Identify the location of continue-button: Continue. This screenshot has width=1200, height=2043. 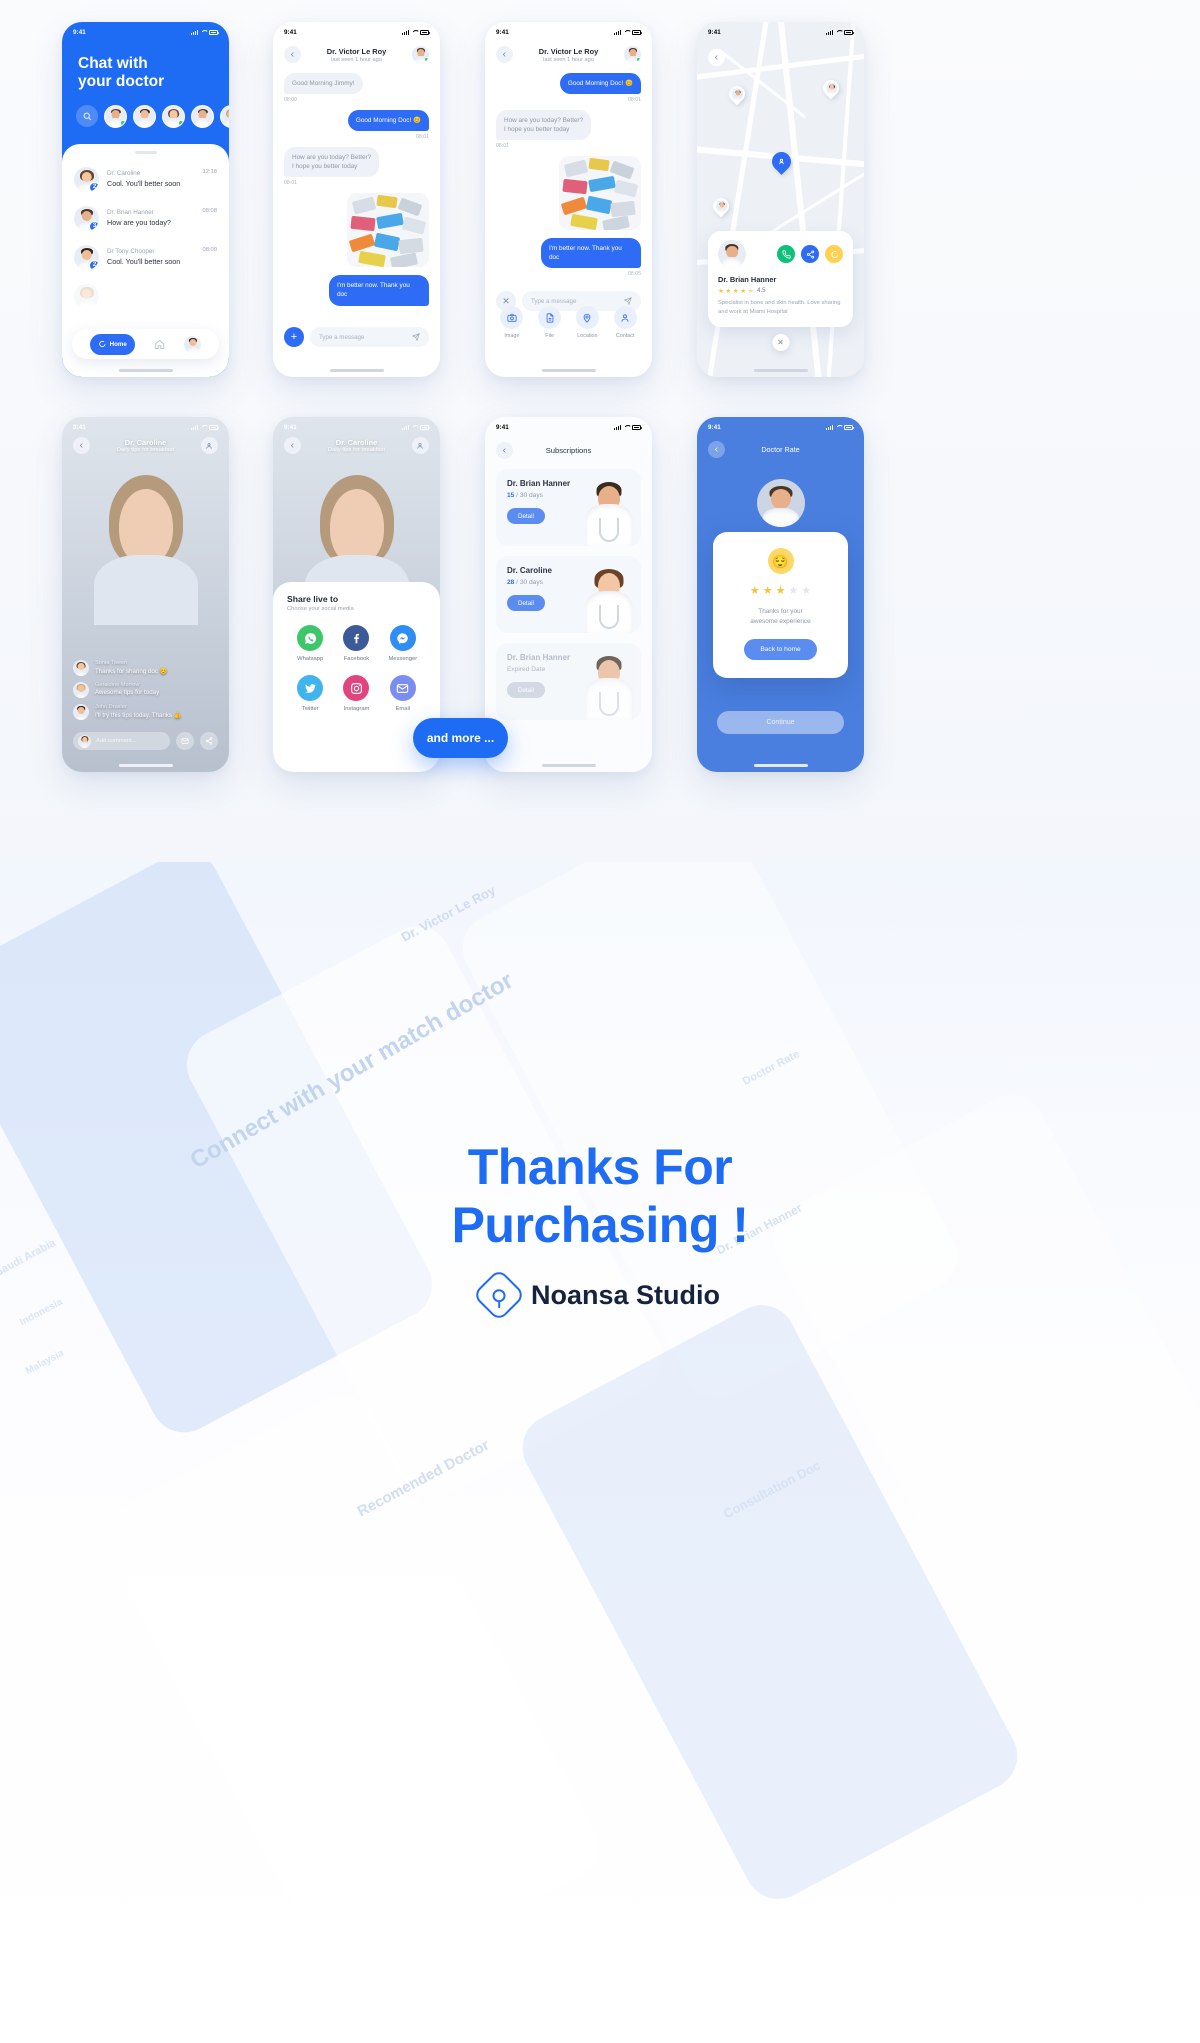
(780, 722).